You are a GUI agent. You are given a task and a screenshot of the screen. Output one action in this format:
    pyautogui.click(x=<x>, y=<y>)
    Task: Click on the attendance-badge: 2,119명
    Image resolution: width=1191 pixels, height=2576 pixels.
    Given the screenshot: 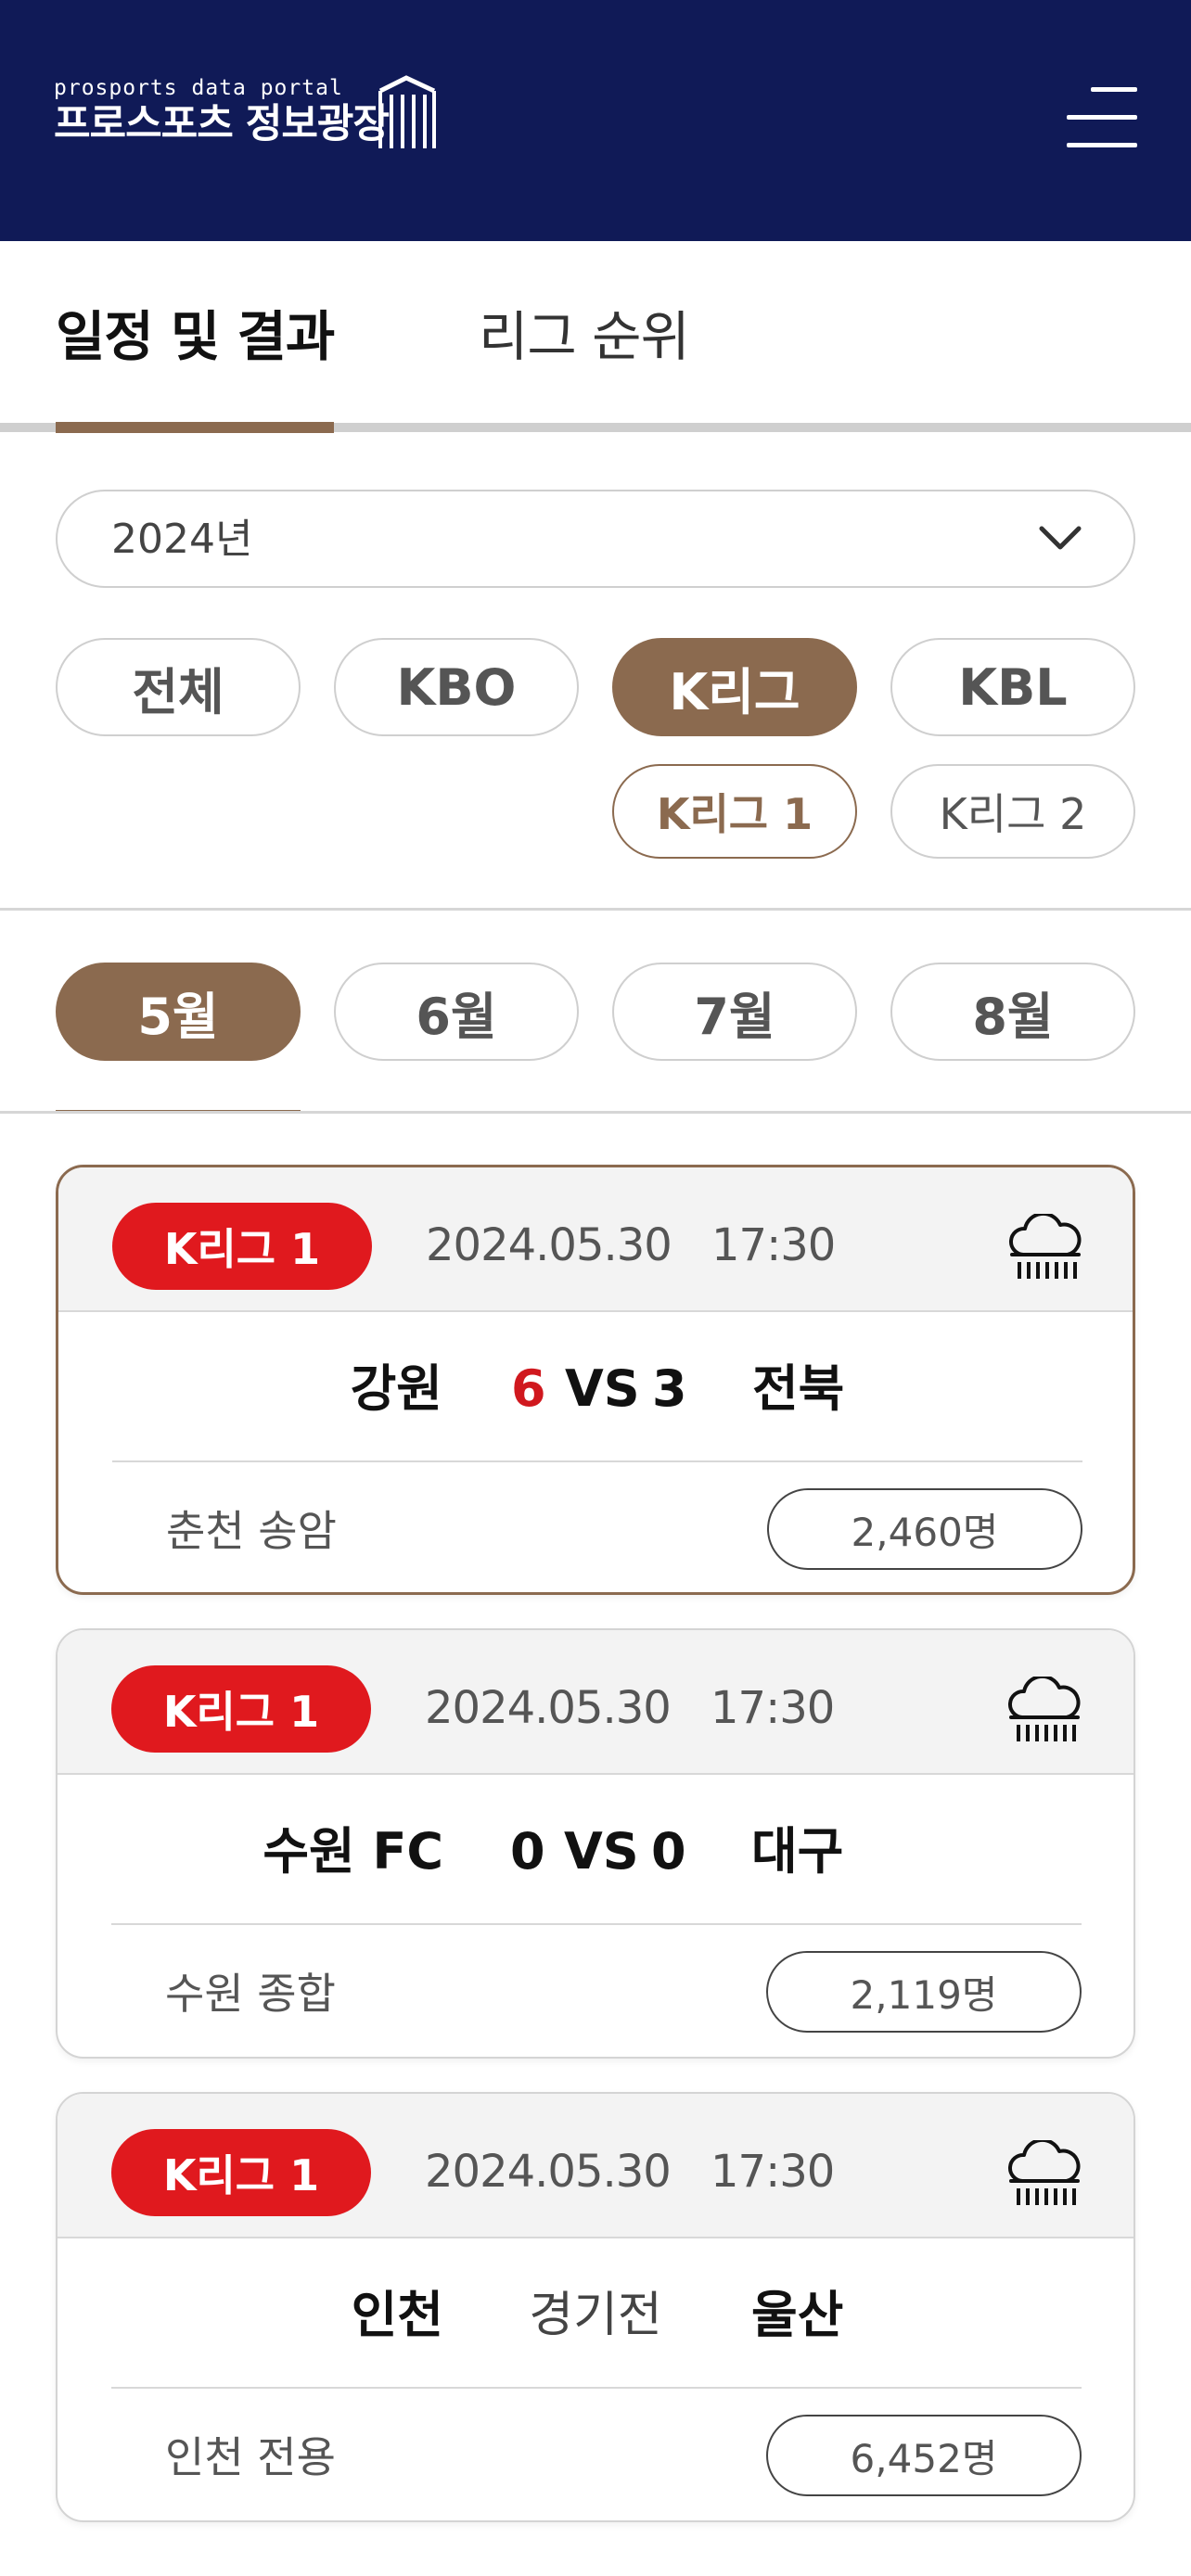 What is the action you would take?
    pyautogui.click(x=924, y=1992)
    